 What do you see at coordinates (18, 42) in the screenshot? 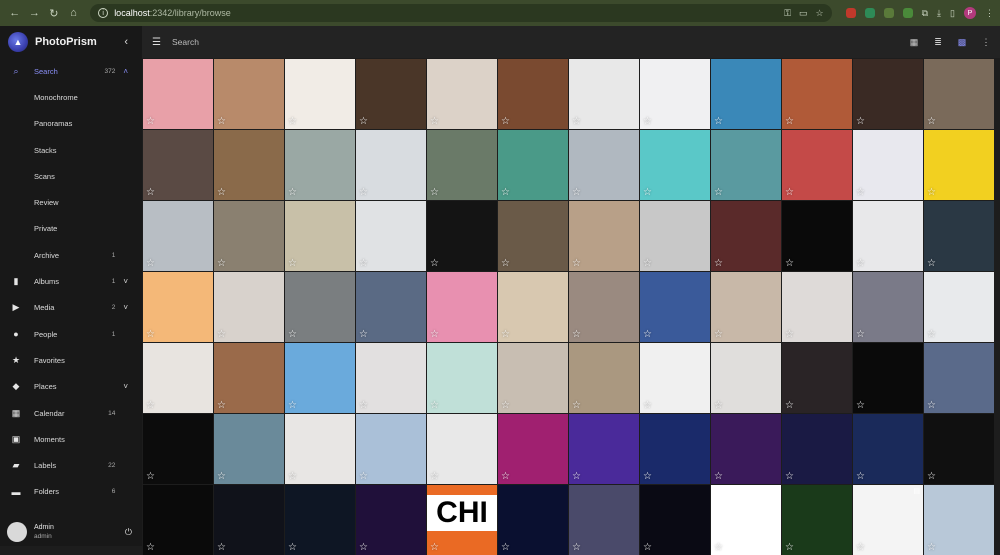
I see `photoprism-logo: ▲` at bounding box center [18, 42].